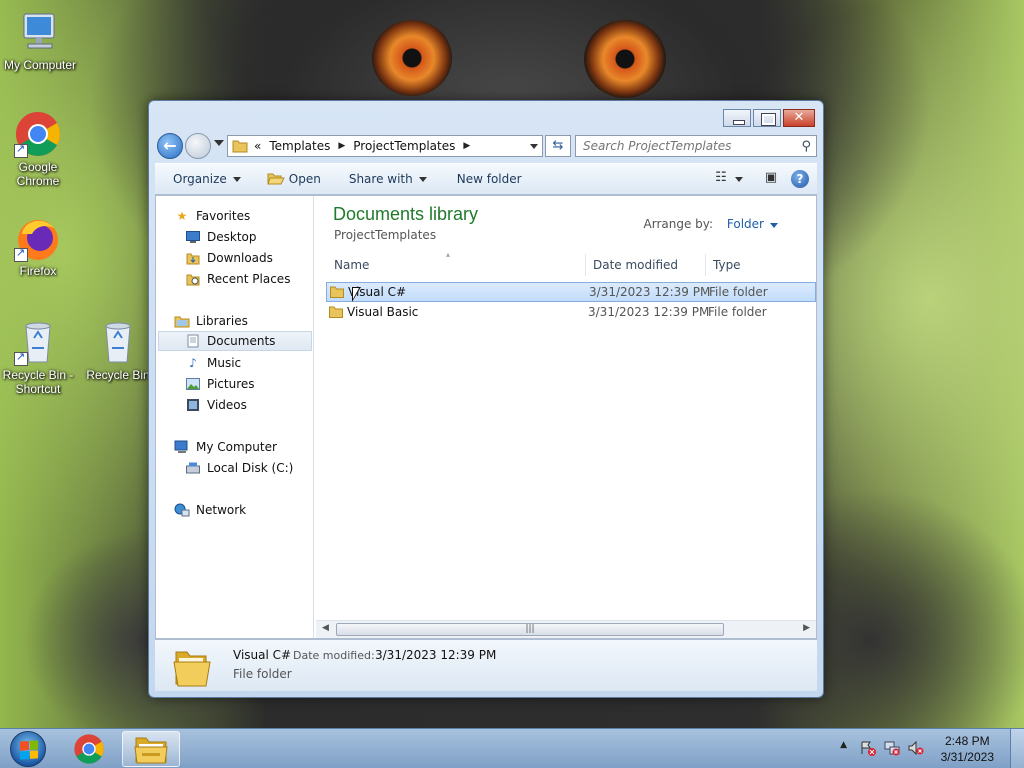 This screenshot has width=1024, height=768. What do you see at coordinates (40, 40) in the screenshot?
I see `desktop-icon-my-computer: My Computer` at bounding box center [40, 40].